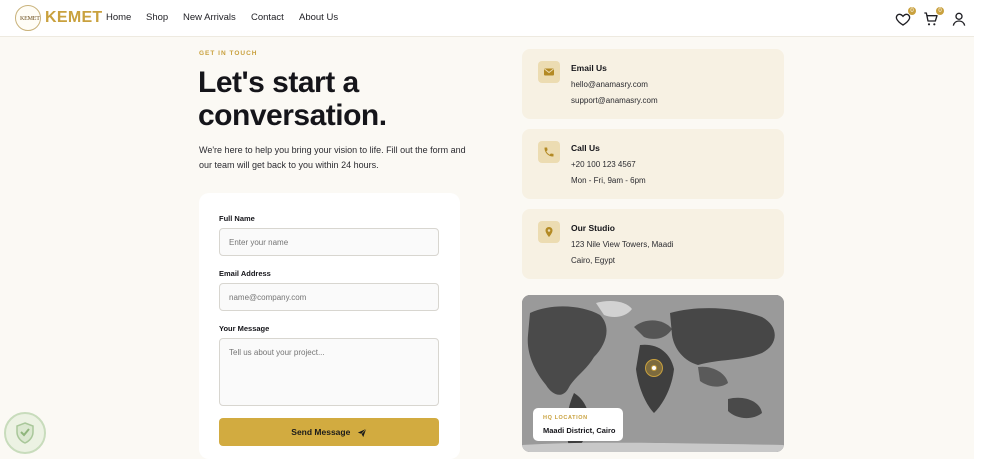  Describe the element at coordinates (321, 432) in the screenshot. I see `send-message-label: Send Message` at that location.